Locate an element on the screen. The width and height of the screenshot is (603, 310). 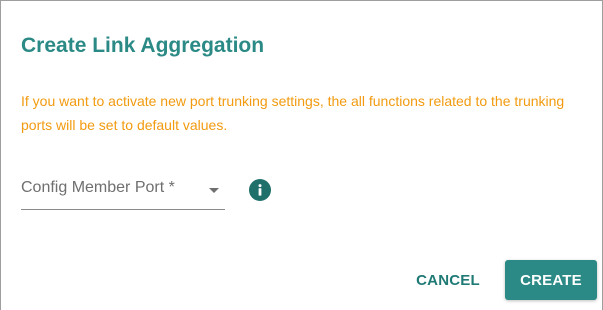
info-glyph is located at coordinates (260, 190).